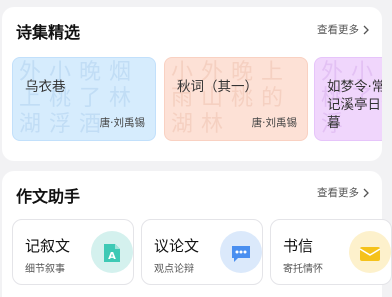  What do you see at coordinates (241, 252) in the screenshot?
I see `chat-bubble-icon` at bounding box center [241, 252].